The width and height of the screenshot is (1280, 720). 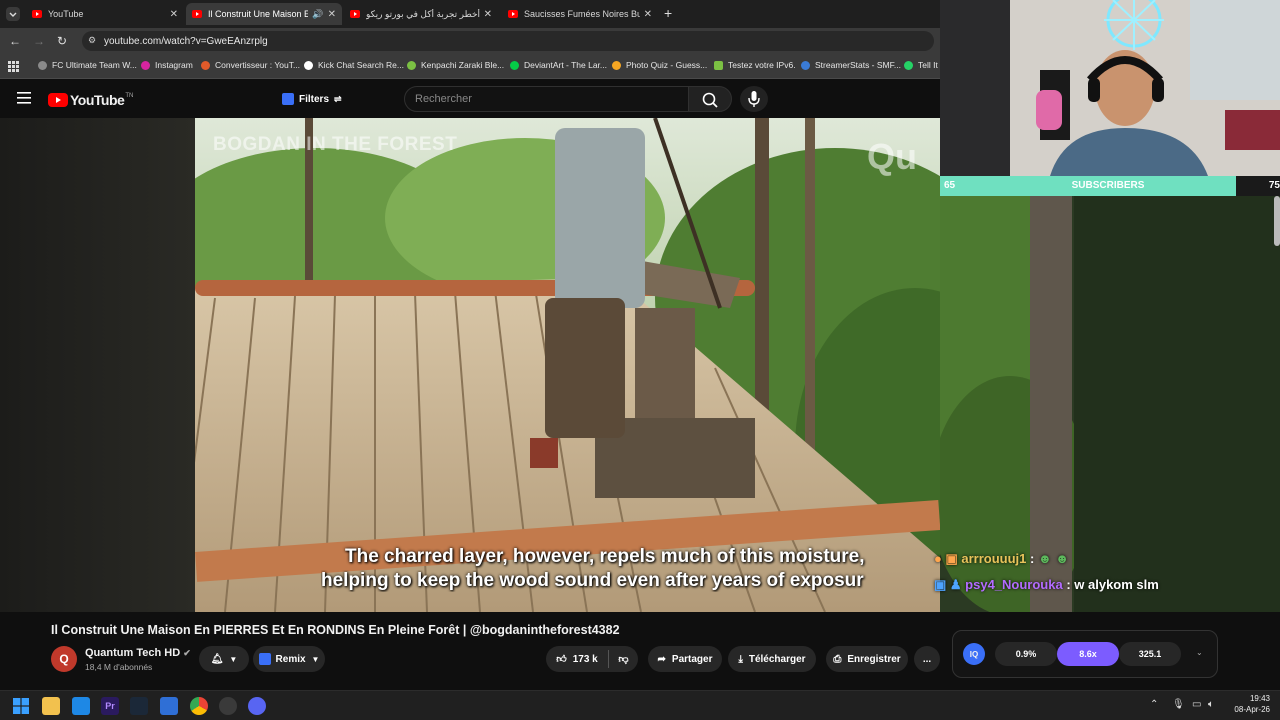 What do you see at coordinates (317, 14) in the screenshot?
I see `speaker-icon: 🔊` at bounding box center [317, 14].